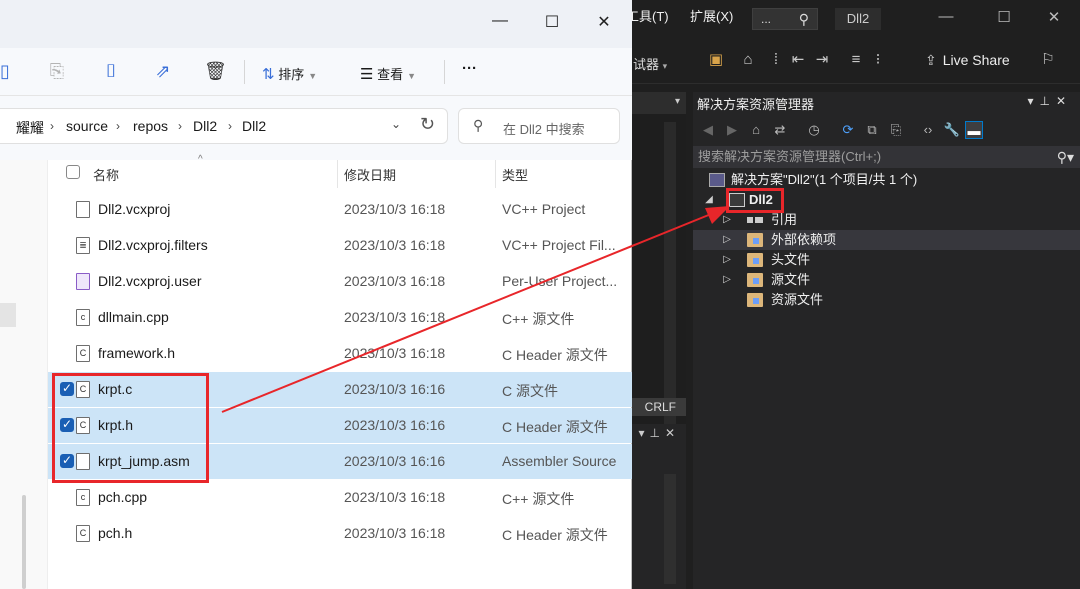 This screenshot has width=1080, height=589. I want to click on show-all-files-icon: ⎘, so click(896, 130).